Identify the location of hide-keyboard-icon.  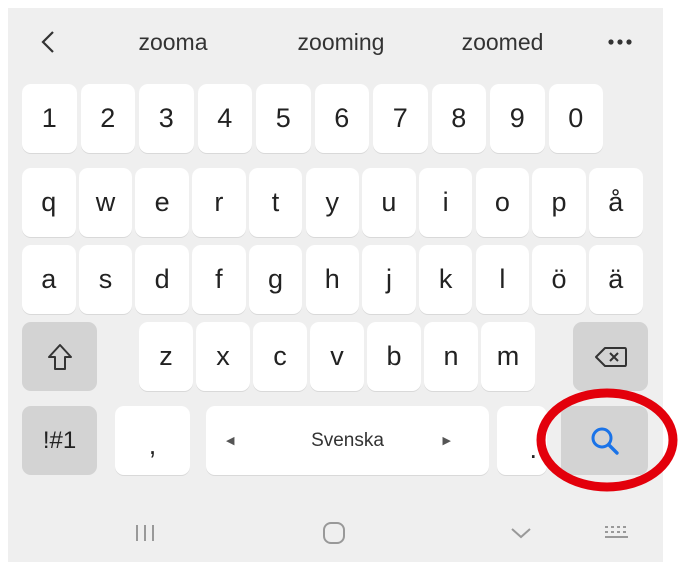
(521, 533).